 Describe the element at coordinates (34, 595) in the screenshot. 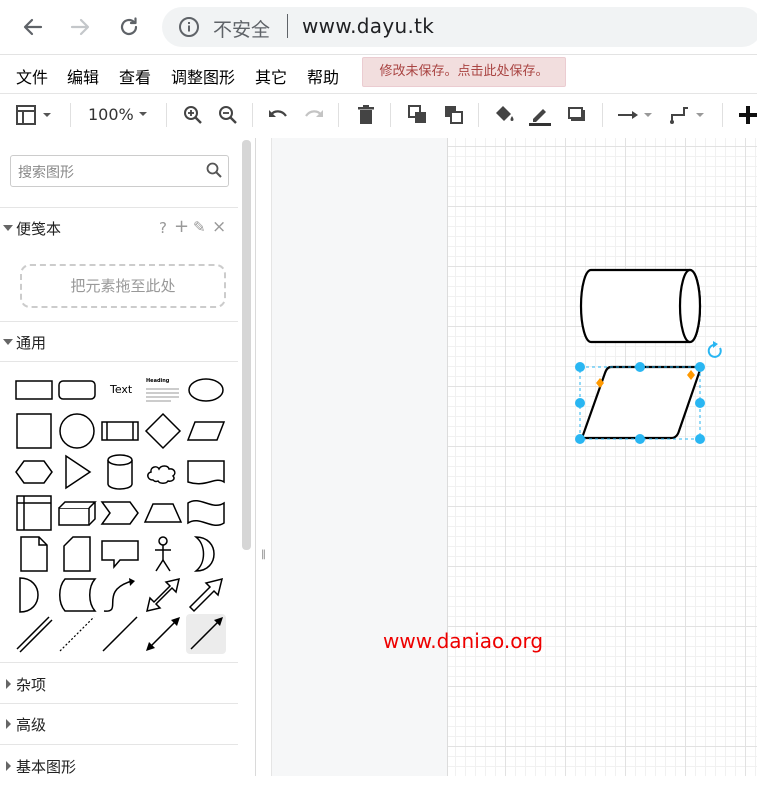

I see `shape-delay` at that location.